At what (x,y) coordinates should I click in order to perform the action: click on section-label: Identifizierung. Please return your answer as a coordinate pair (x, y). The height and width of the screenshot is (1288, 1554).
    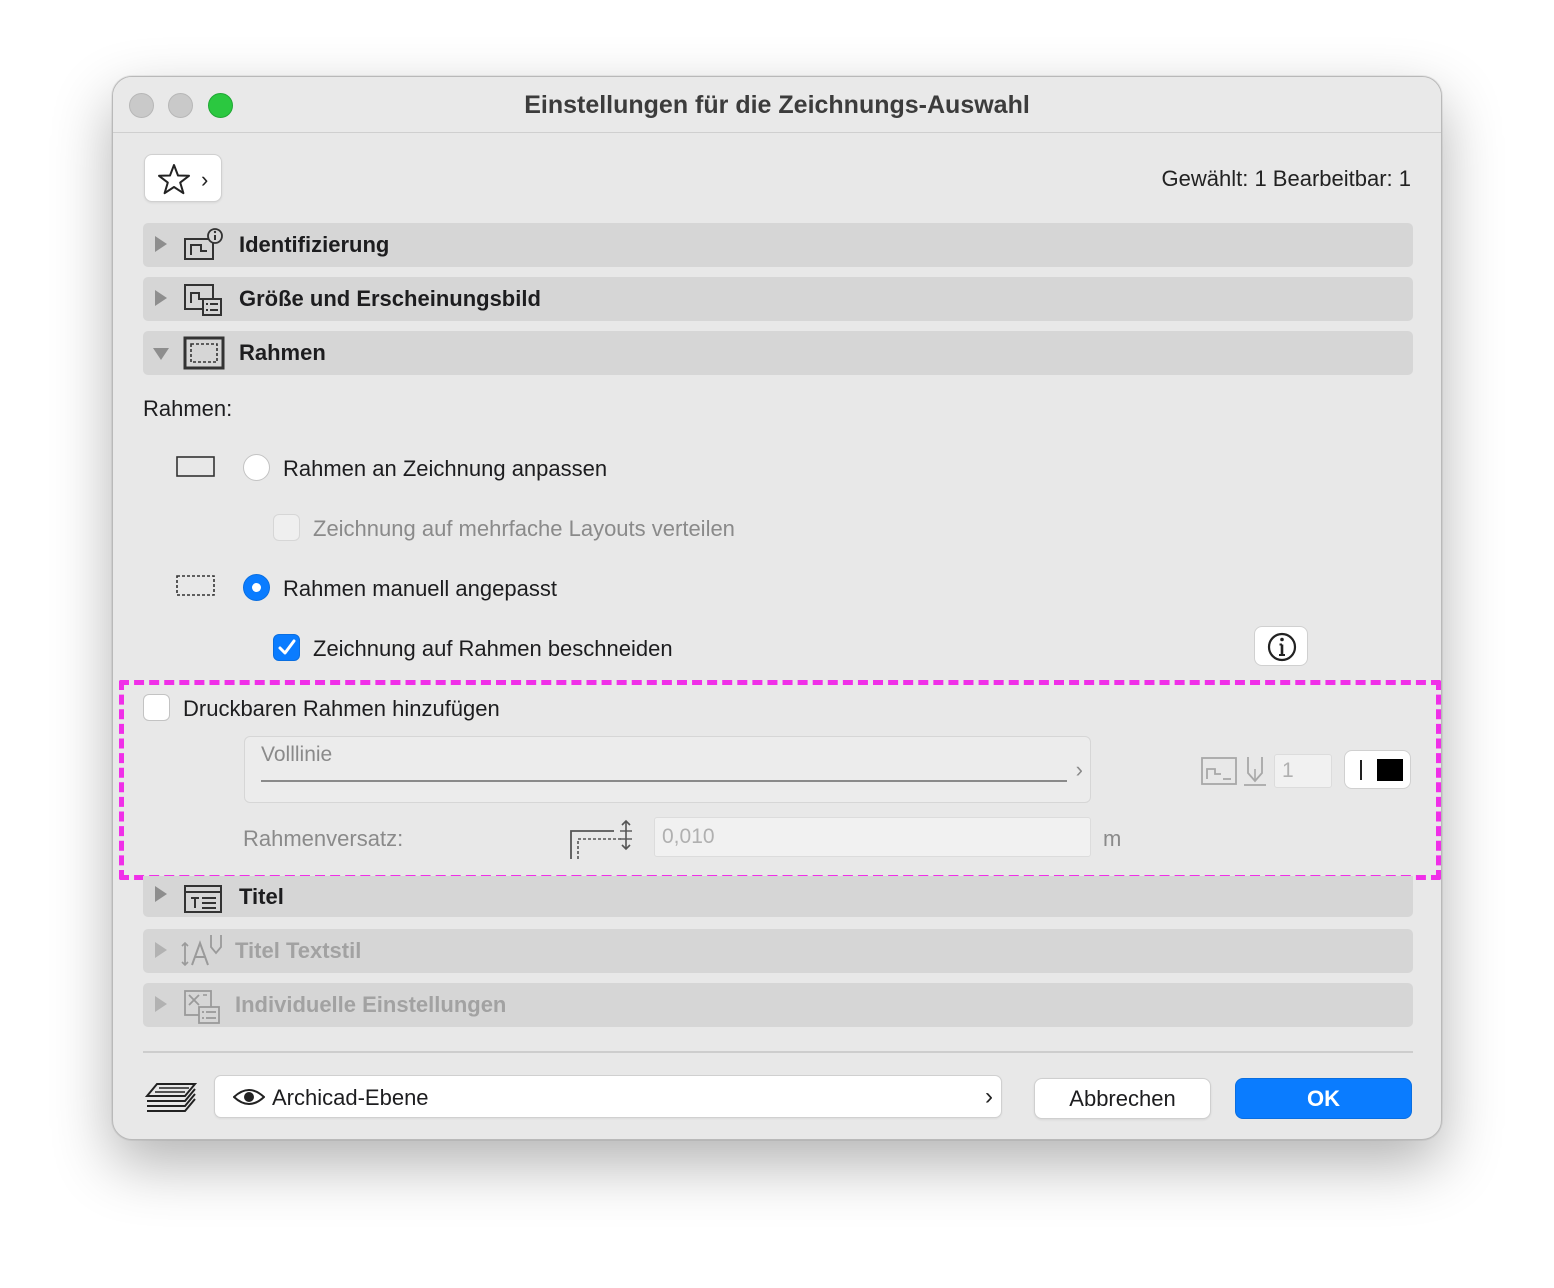
    Looking at the image, I should click on (314, 244).